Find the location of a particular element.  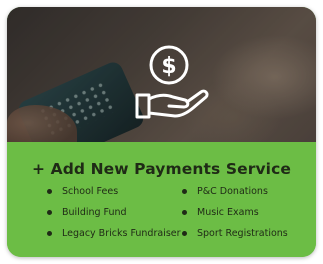

list-item: Legacy Bricks Fundraiser is located at coordinates (114, 237).